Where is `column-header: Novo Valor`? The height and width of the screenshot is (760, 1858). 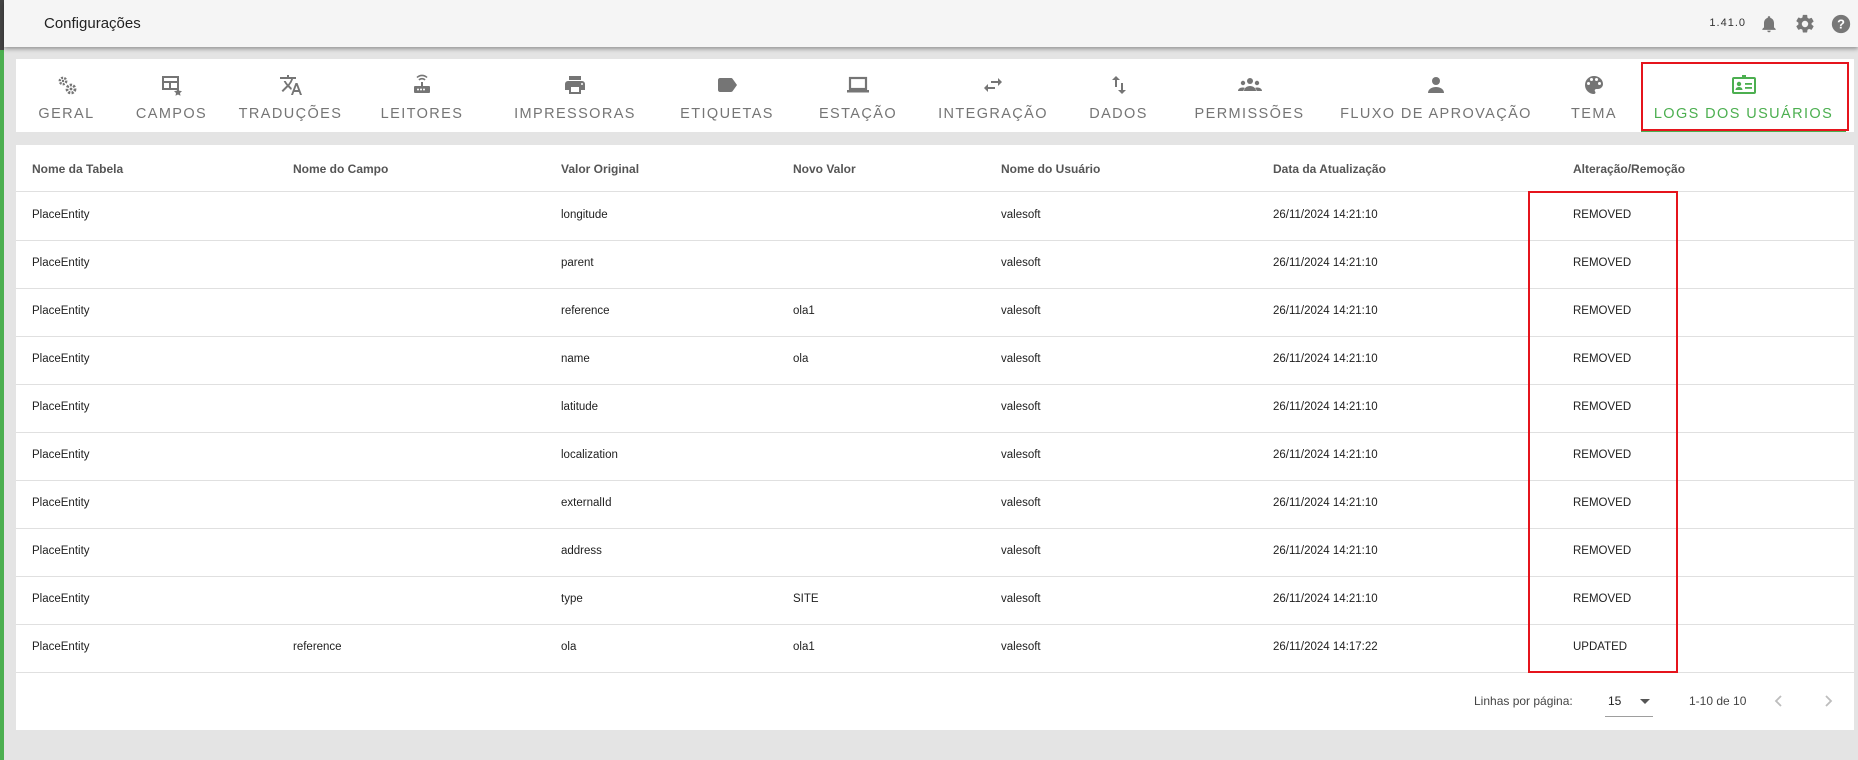 column-header: Novo Valor is located at coordinates (824, 169).